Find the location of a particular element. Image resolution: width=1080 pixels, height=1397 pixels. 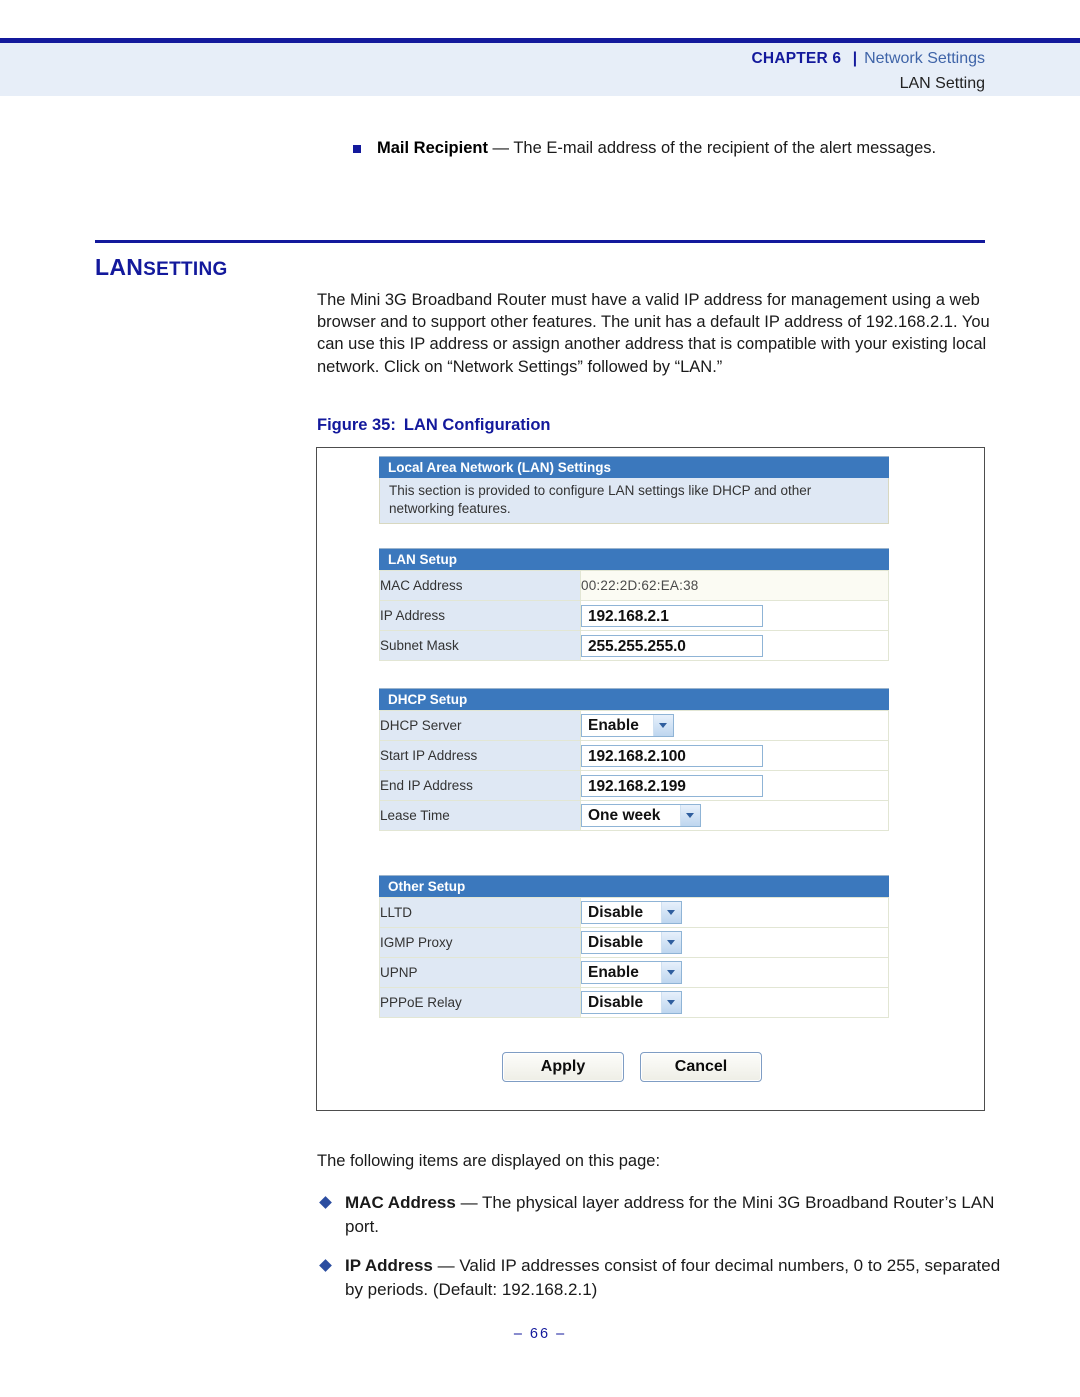

lease-time-select-value: One week is located at coordinates (624, 815).